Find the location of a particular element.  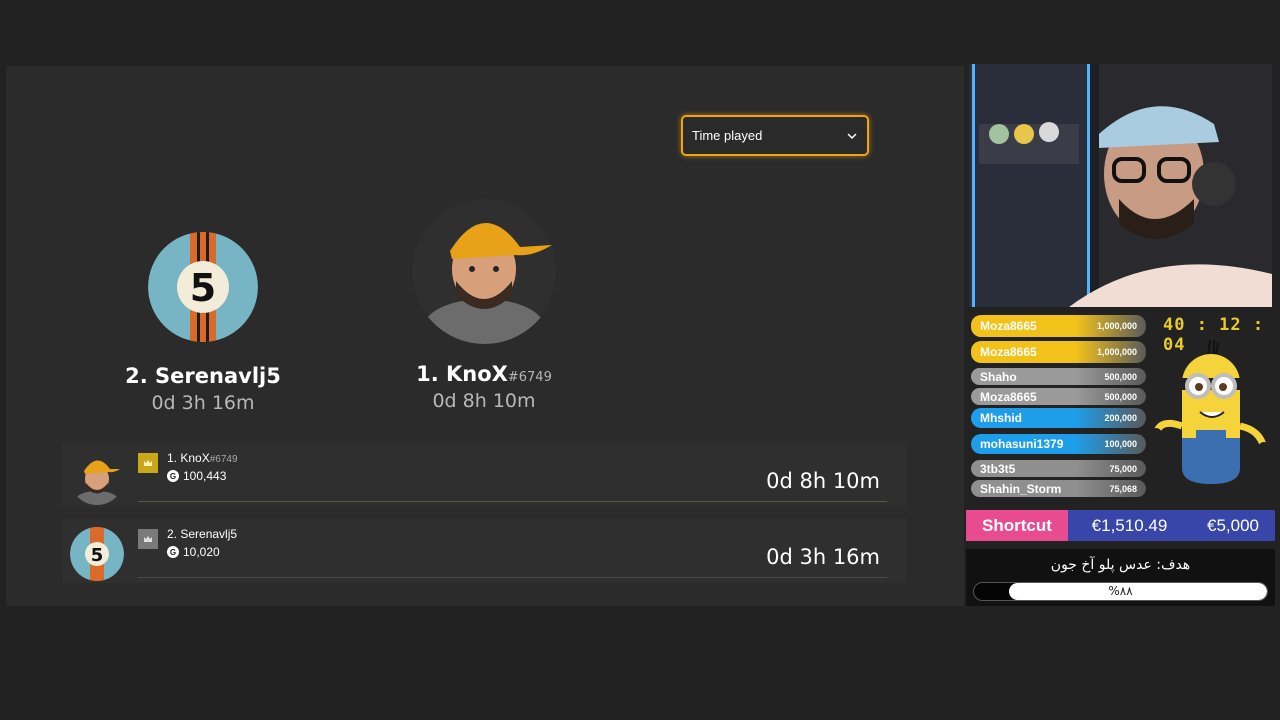

goal-box: هدف: عدس پلو آخ جون %۸۸ is located at coordinates (1120, 577).